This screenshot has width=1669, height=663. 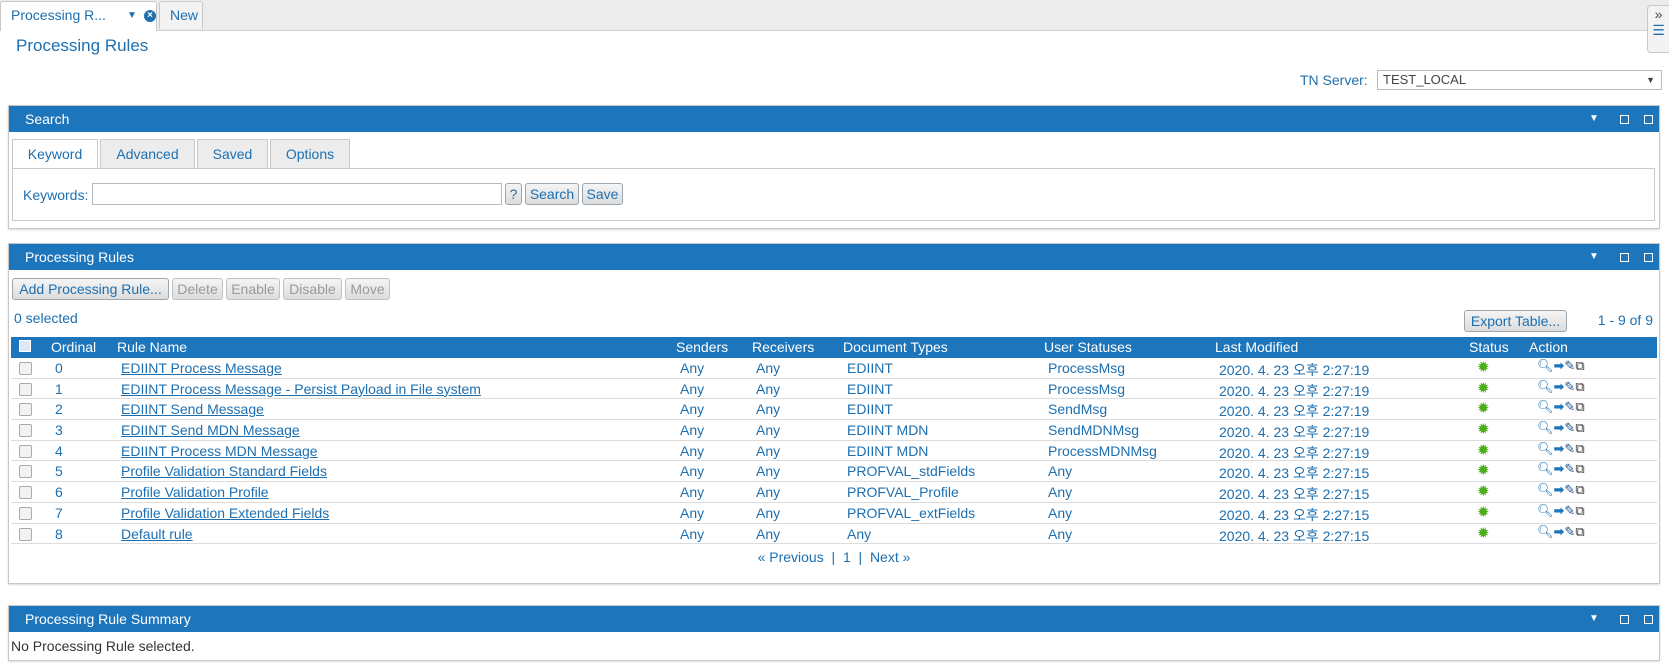 I want to click on rule-name-link: Profile Validation Standard Fields, so click(x=224, y=471).